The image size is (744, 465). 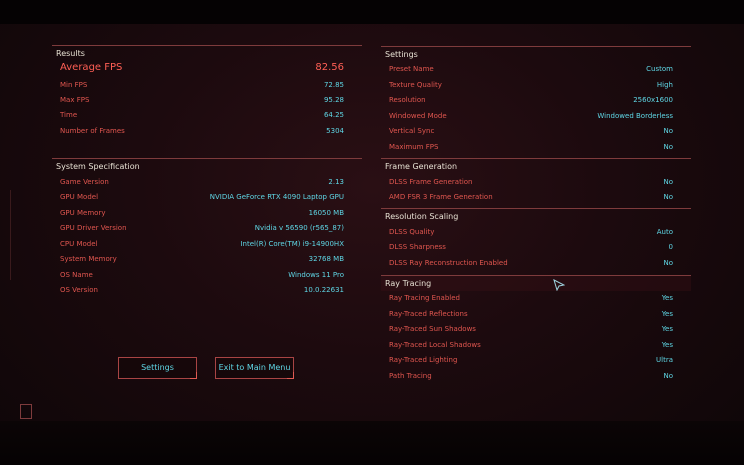 I want to click on frame-generation-header: Frame Generation, so click(x=536, y=166).